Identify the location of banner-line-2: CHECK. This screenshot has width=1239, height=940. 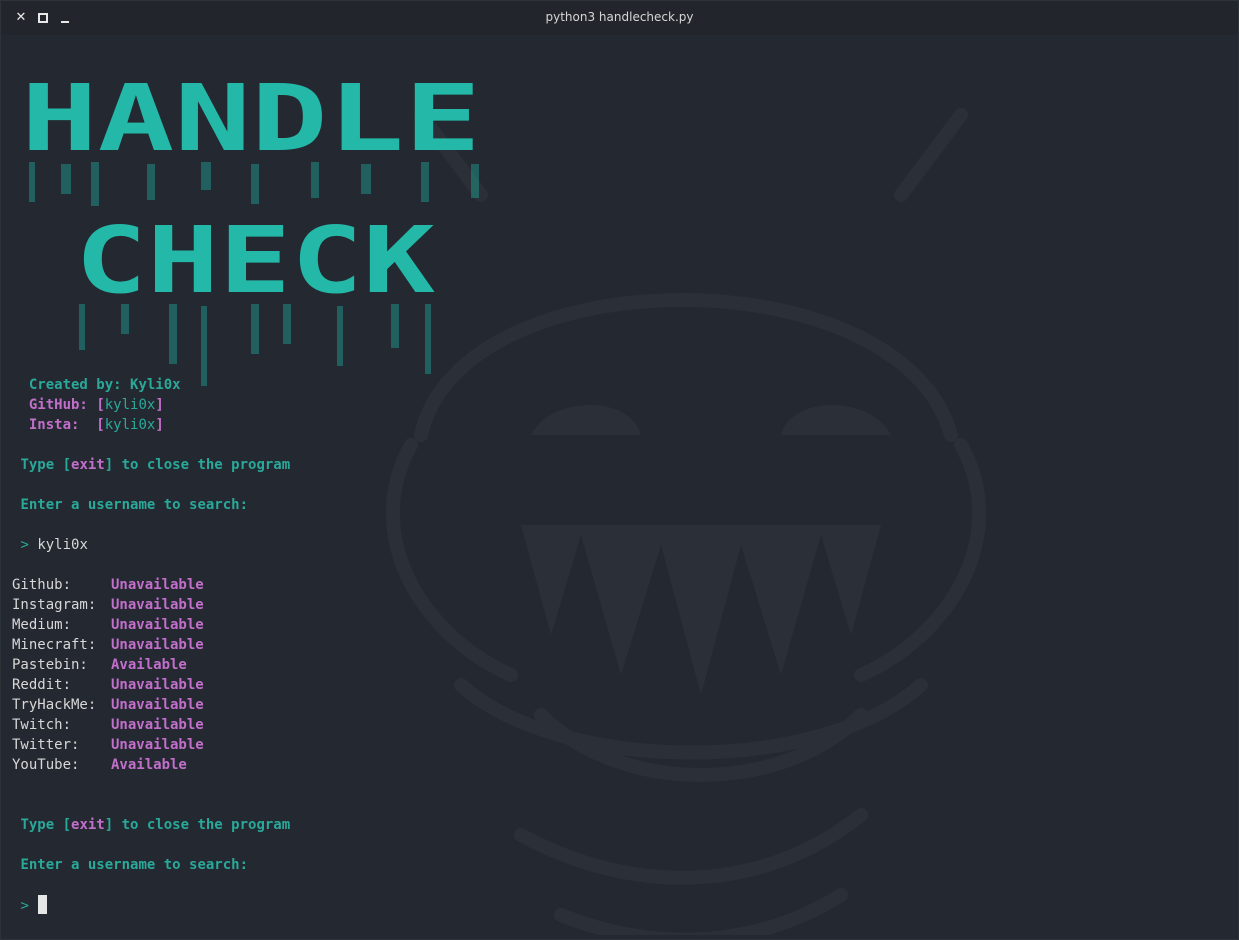
(255, 260).